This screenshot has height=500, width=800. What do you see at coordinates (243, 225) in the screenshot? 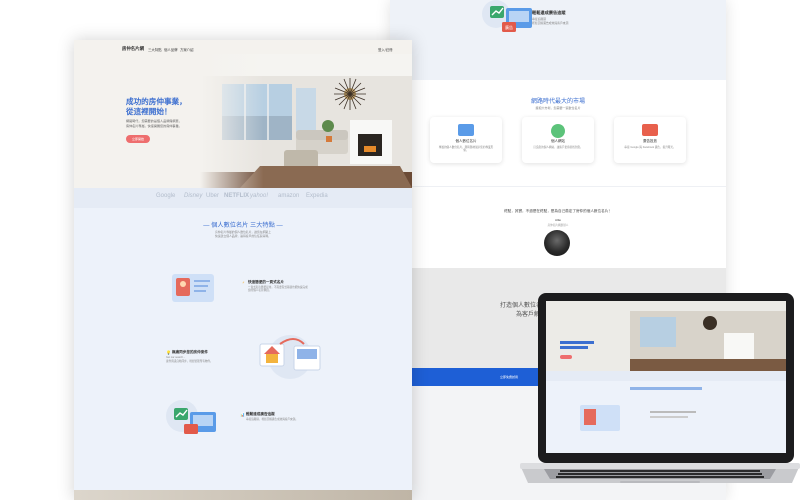
I see `features-title: — 個人數位名片 三大特點 —` at bounding box center [243, 225].